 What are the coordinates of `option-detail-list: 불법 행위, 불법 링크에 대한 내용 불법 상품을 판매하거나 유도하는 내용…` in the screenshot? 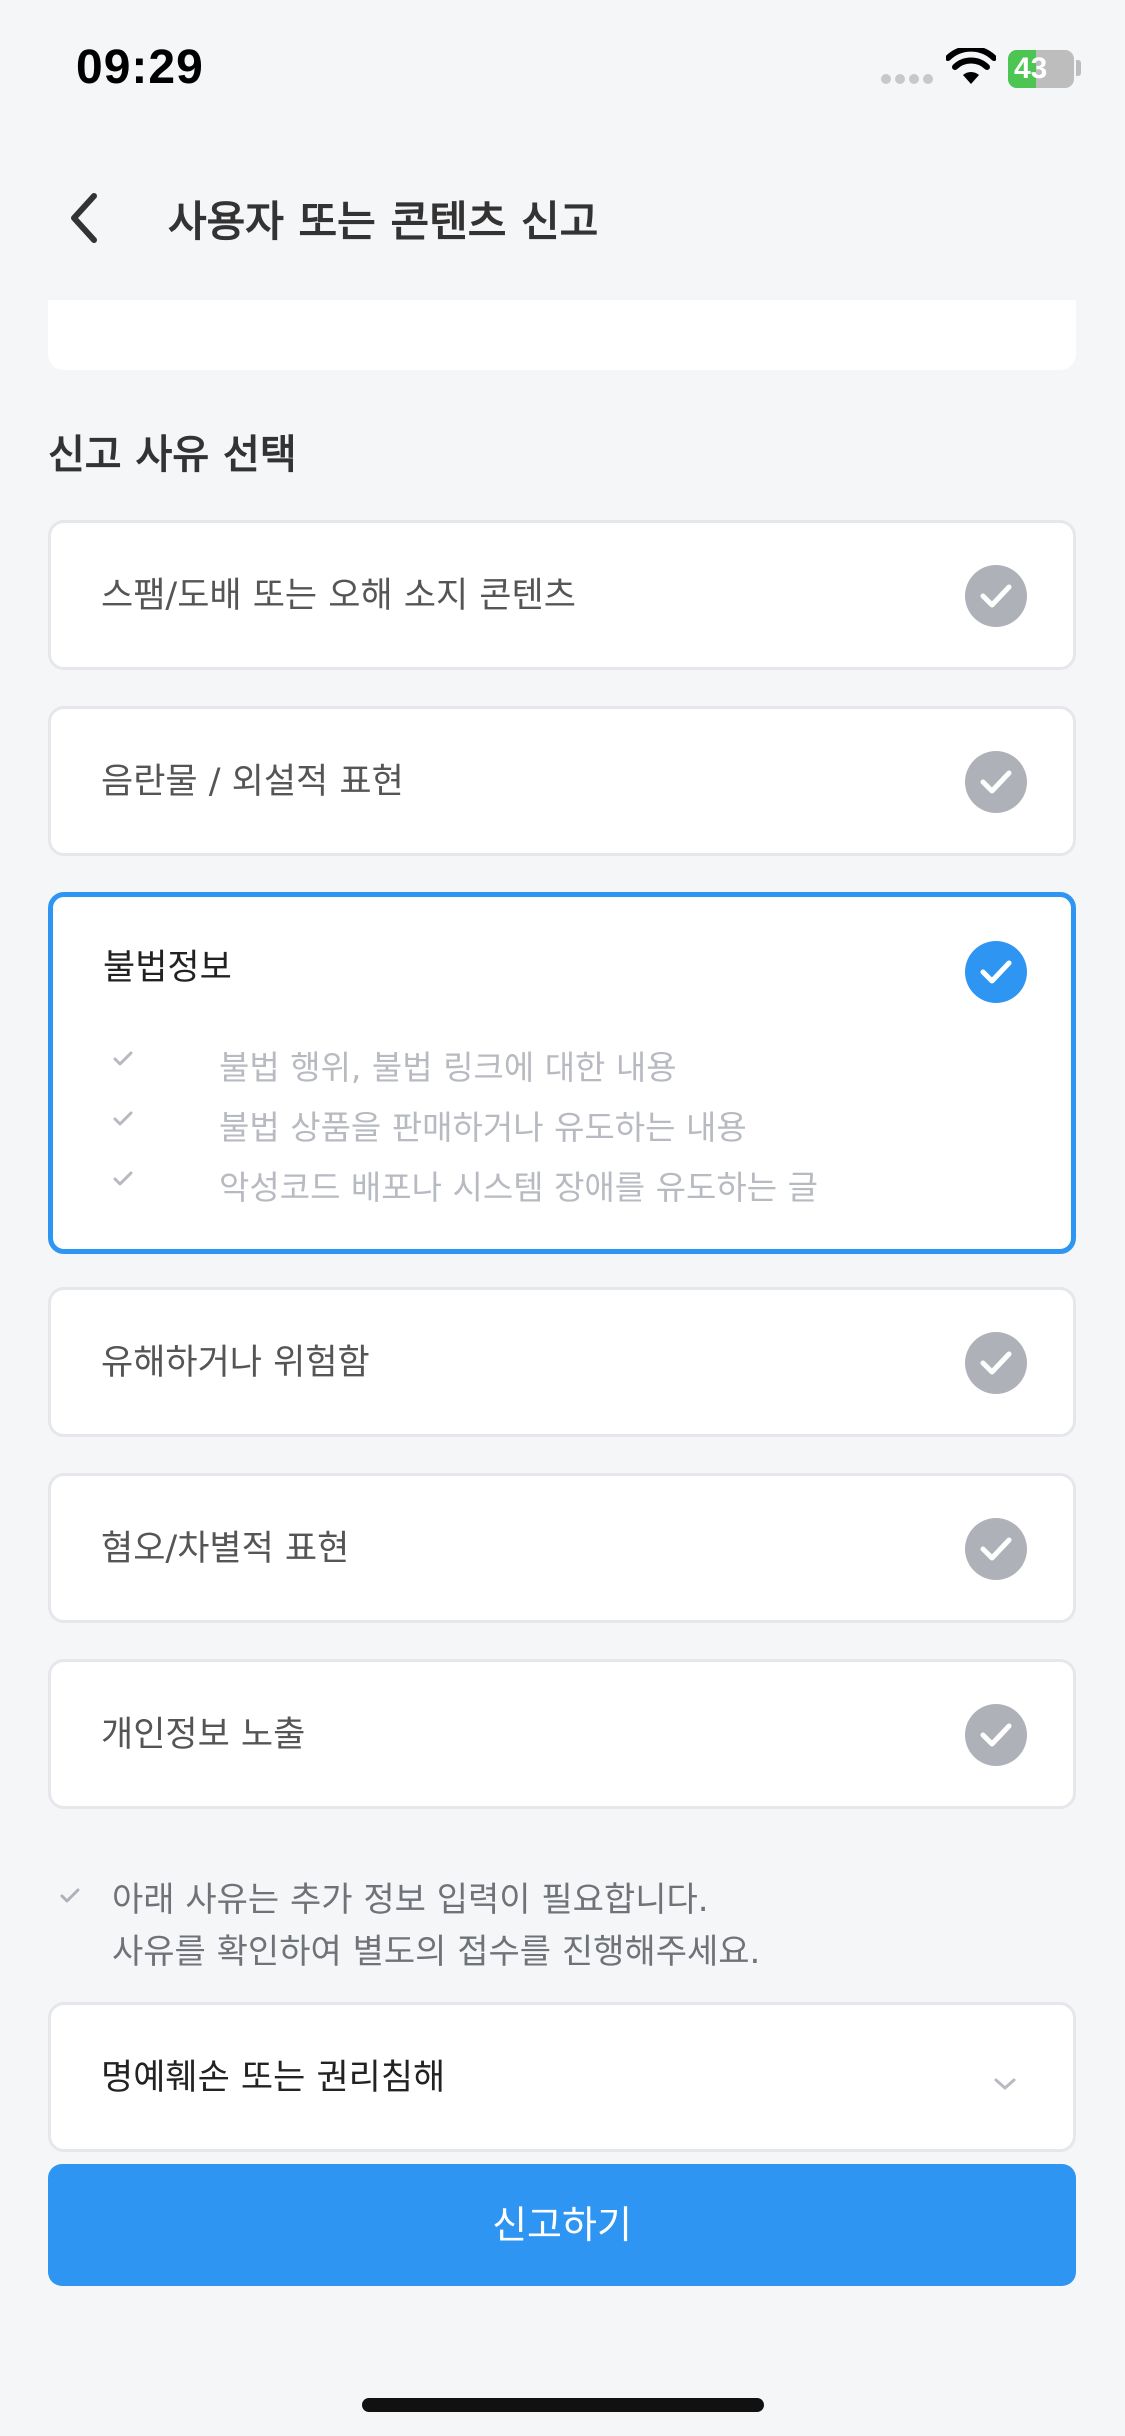 It's located at (563, 1127).